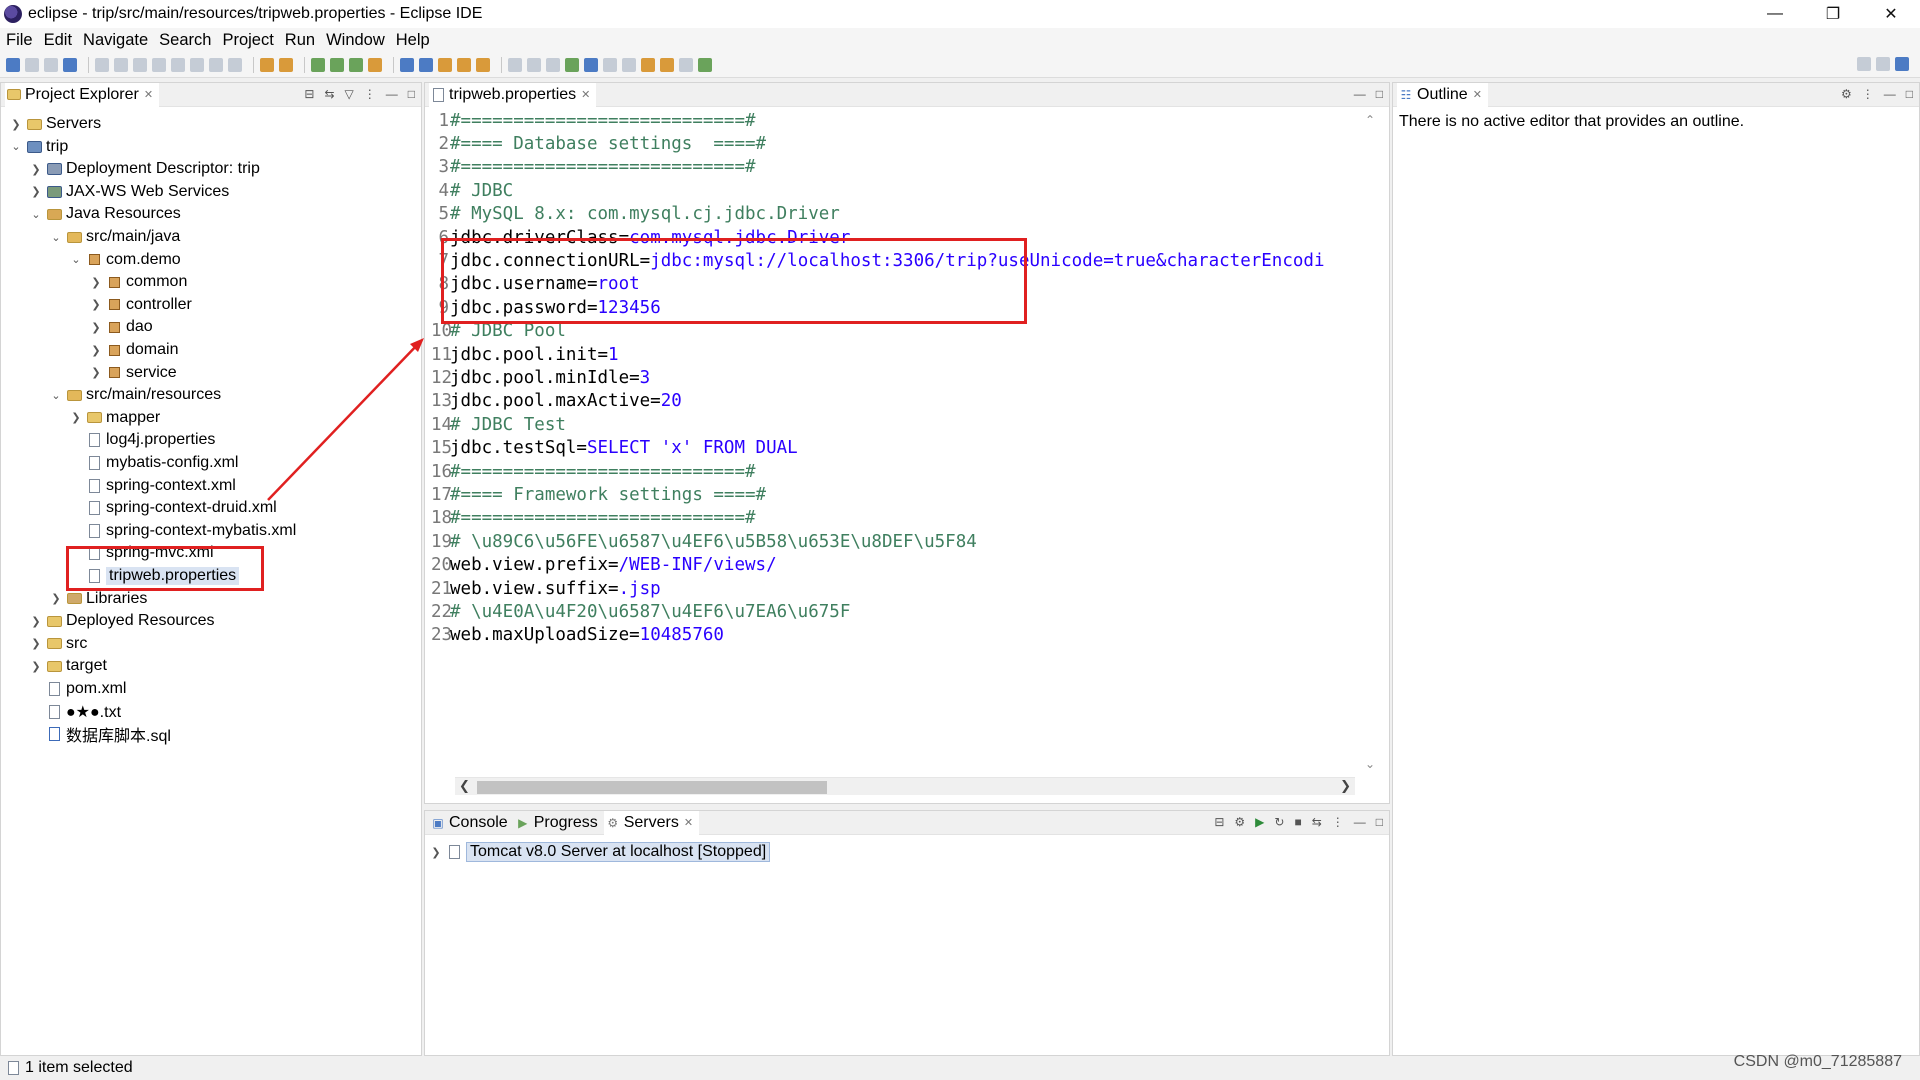  I want to click on terminate-icon, so click(159, 64).